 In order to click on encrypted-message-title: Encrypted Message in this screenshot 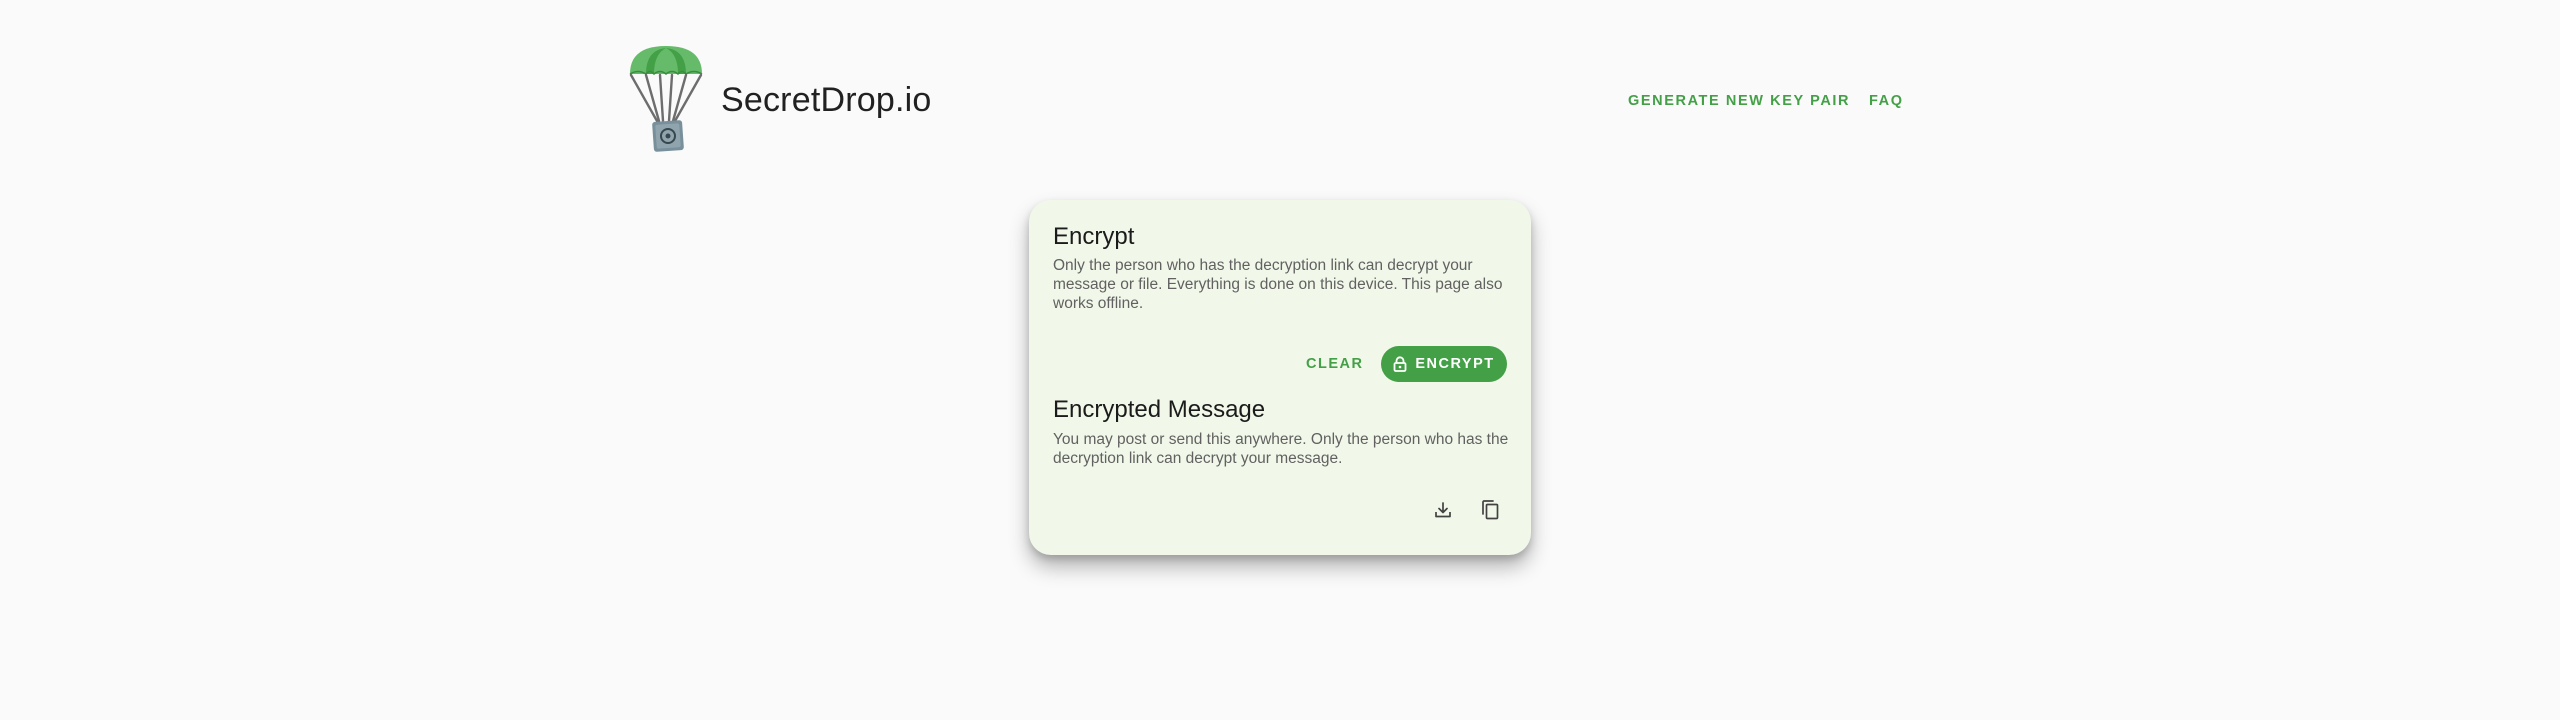, I will do `click(1159, 409)`.